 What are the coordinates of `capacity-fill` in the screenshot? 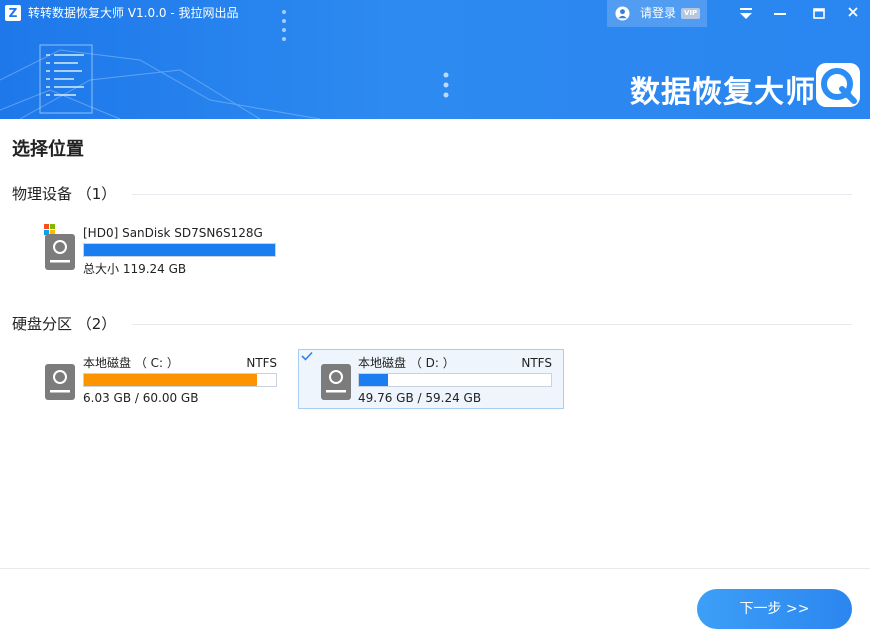 It's located at (179, 250).